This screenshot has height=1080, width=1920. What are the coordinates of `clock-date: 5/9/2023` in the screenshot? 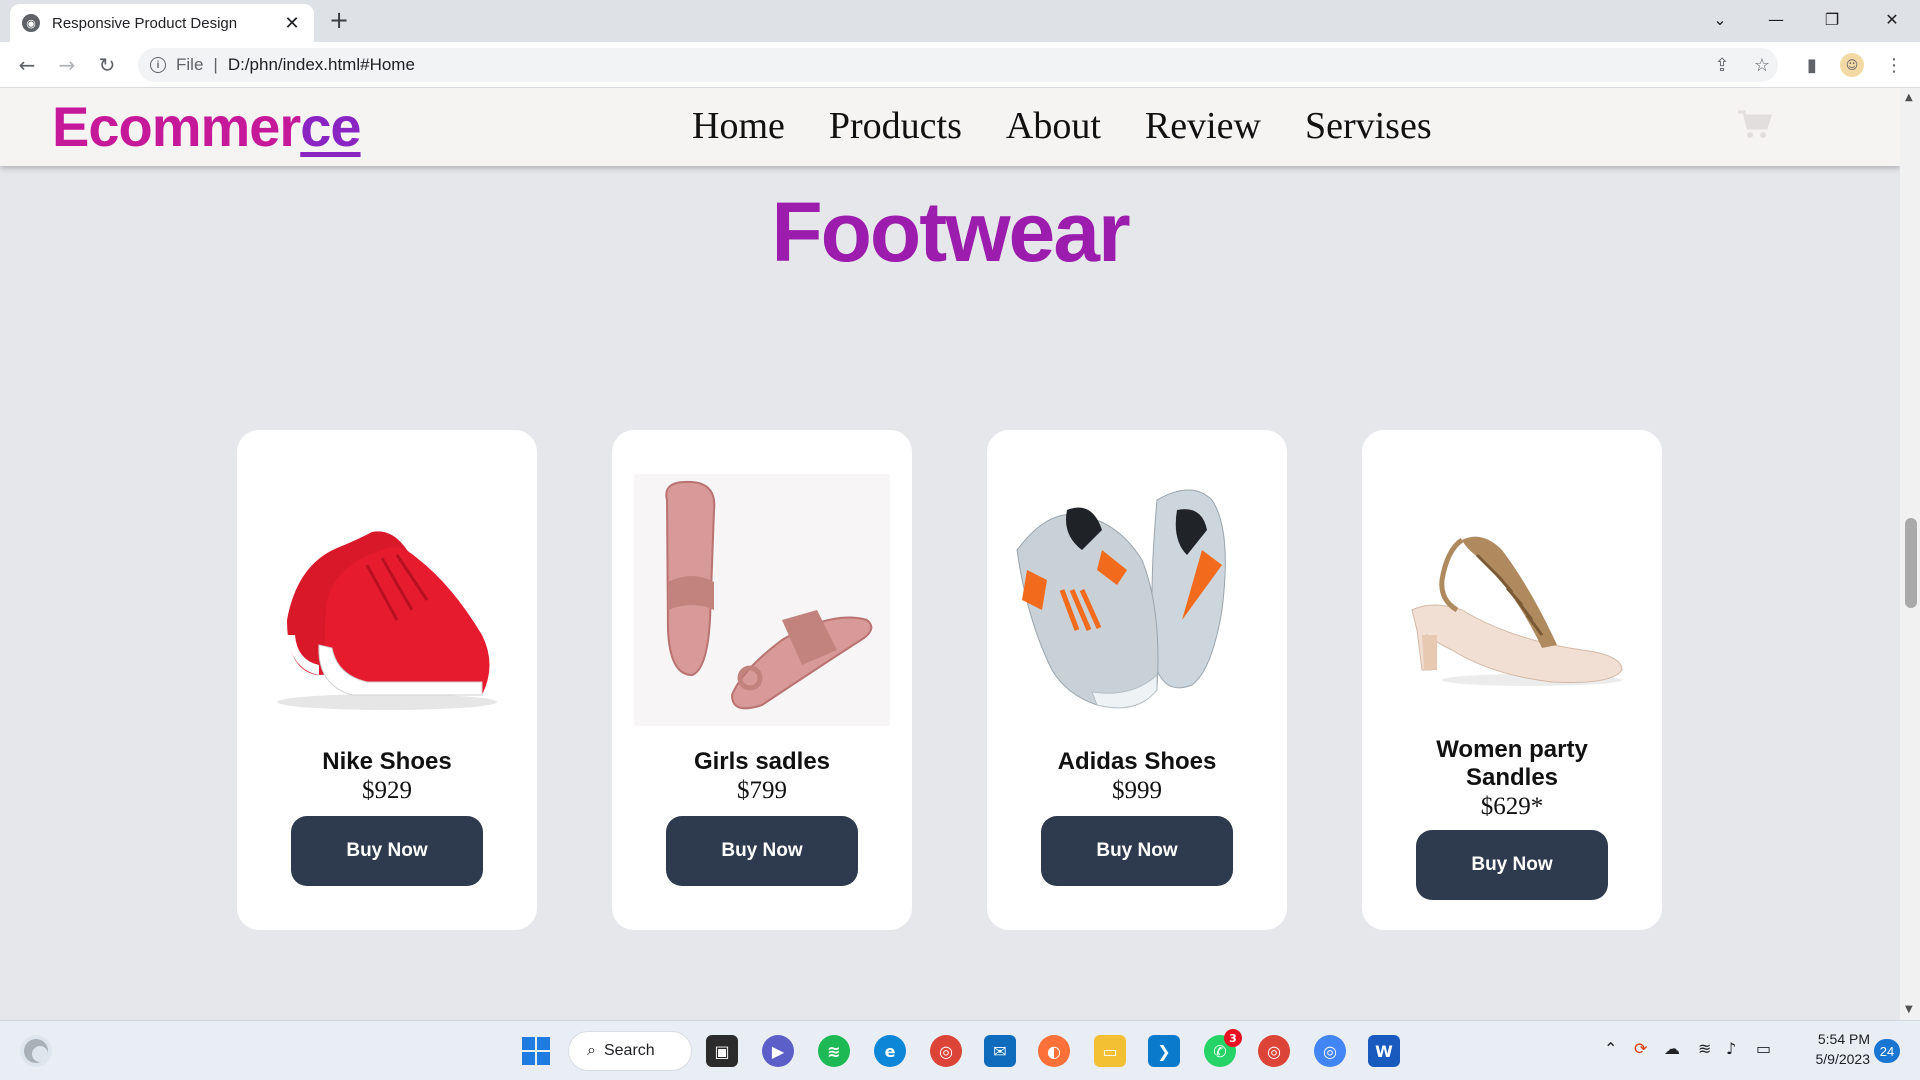 It's located at (1843, 1059).